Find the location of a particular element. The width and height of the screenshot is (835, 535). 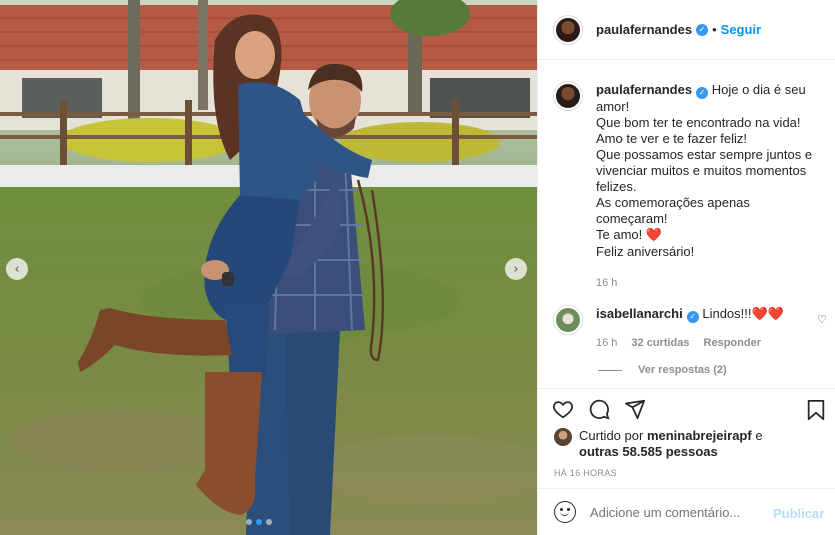

carousel-next-button: › is located at coordinates (516, 269).